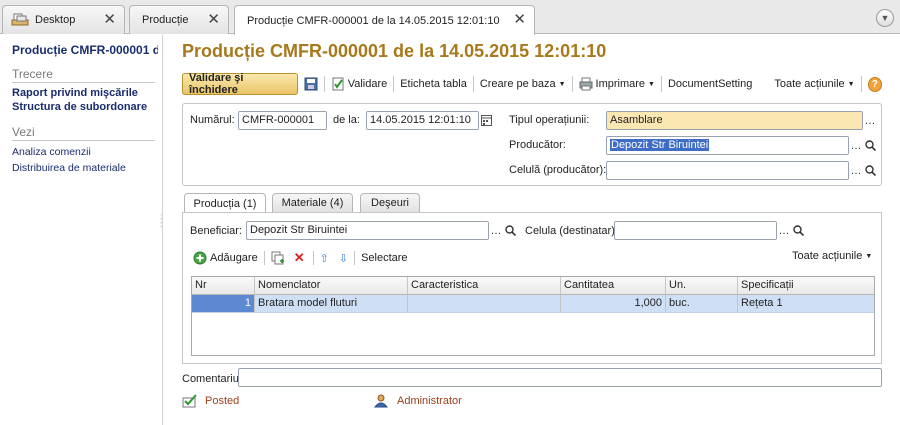  Describe the element at coordinates (558, 170) in the screenshot. I see `cell-label: Celulă (producător):` at that location.